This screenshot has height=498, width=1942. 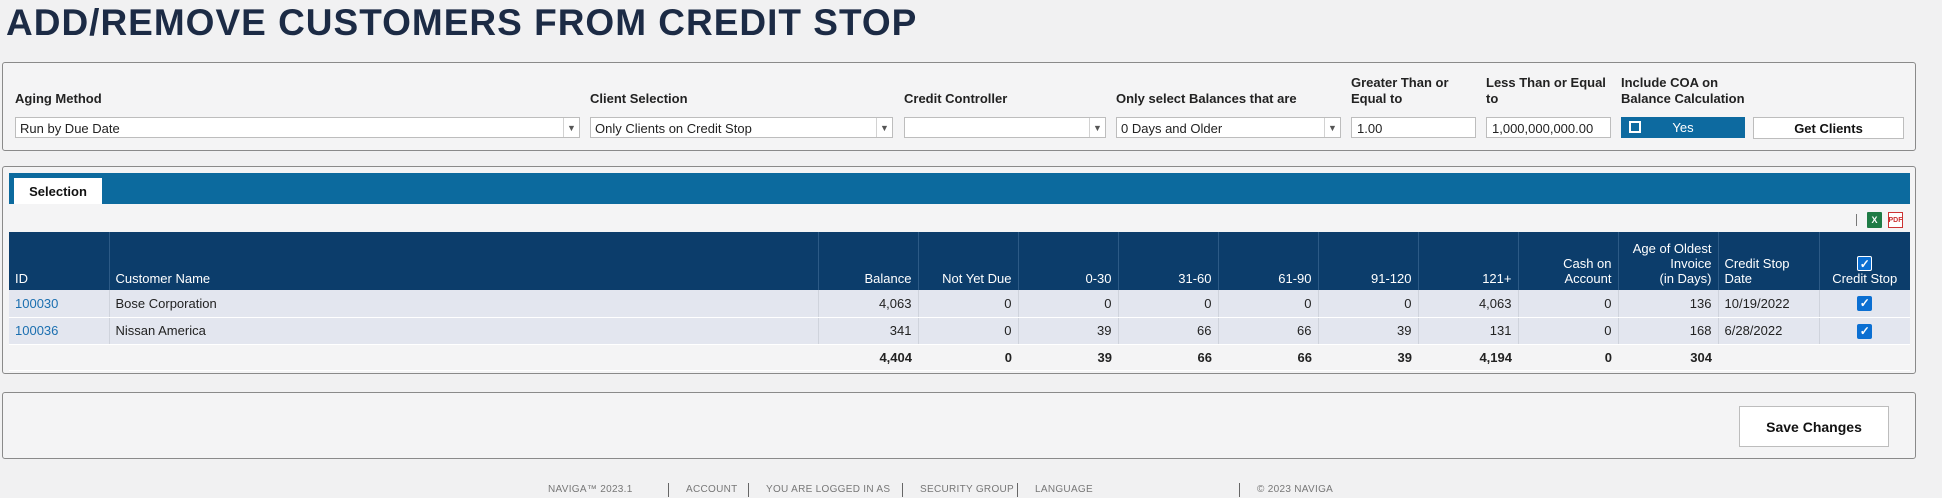 What do you see at coordinates (59, 331) in the screenshot?
I see `cell-id: 100036` at bounding box center [59, 331].